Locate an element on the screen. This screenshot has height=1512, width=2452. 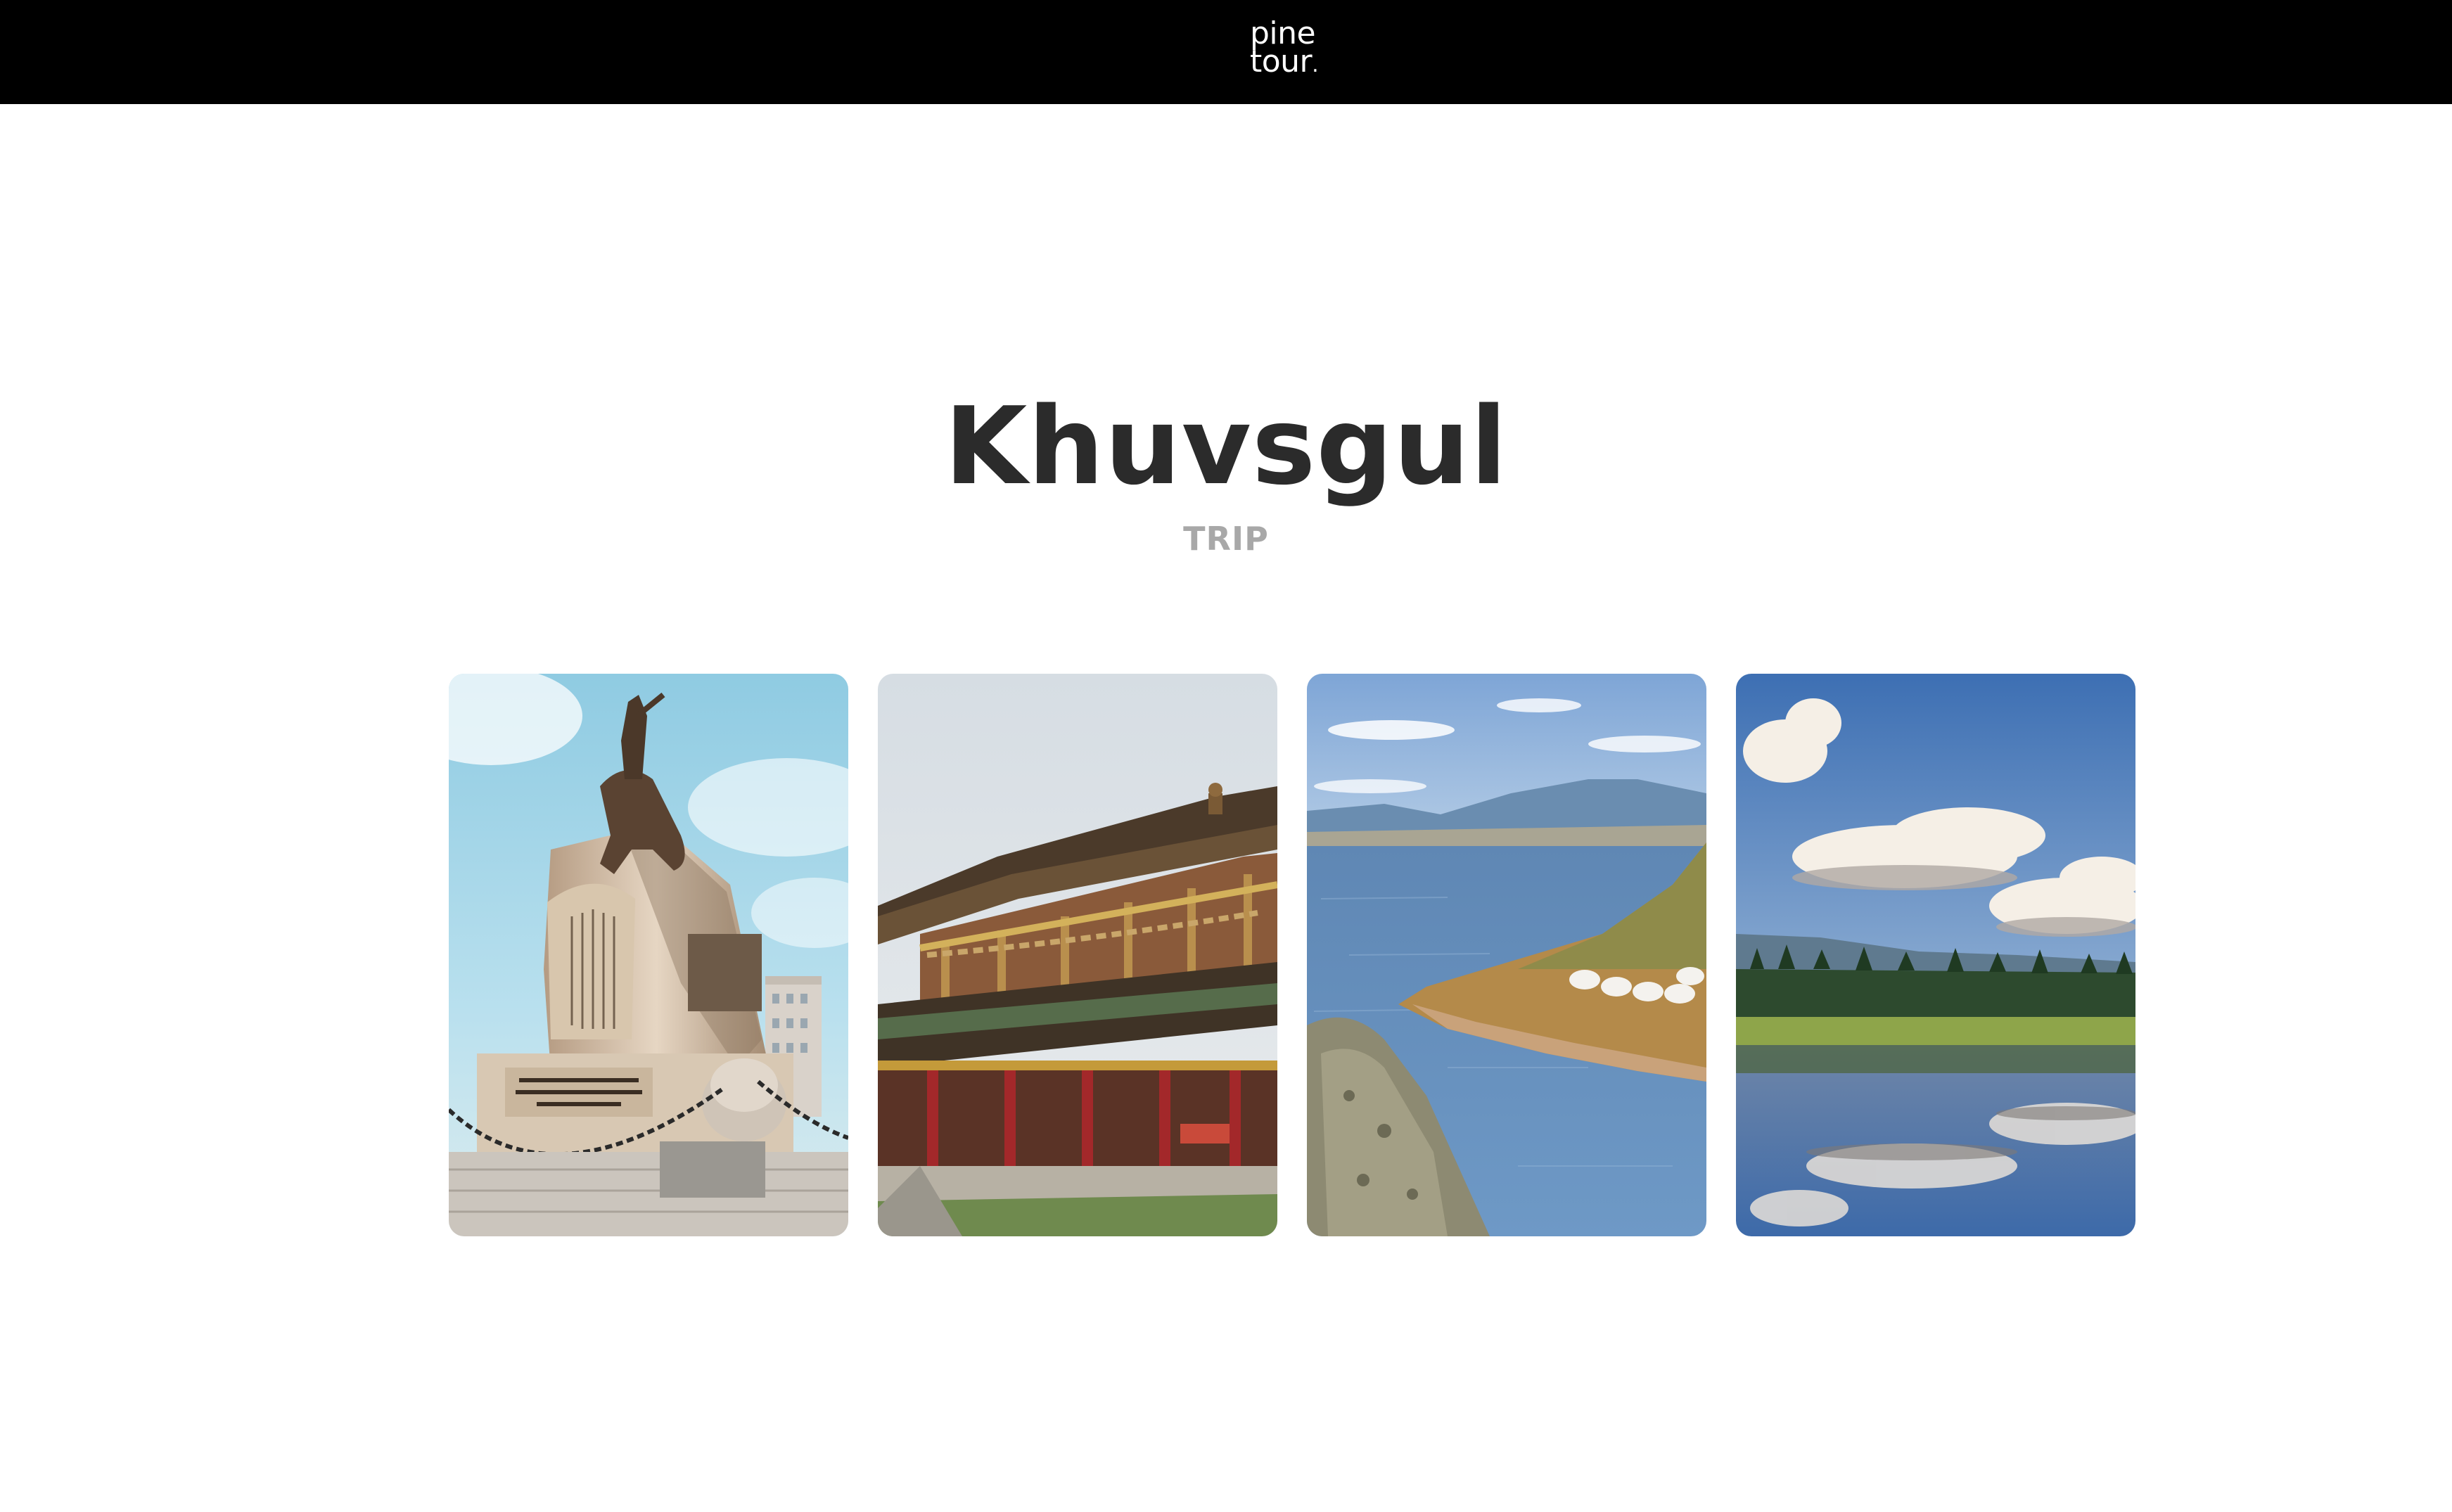
page-title: Khuvsgul is located at coordinates (1226, 446).